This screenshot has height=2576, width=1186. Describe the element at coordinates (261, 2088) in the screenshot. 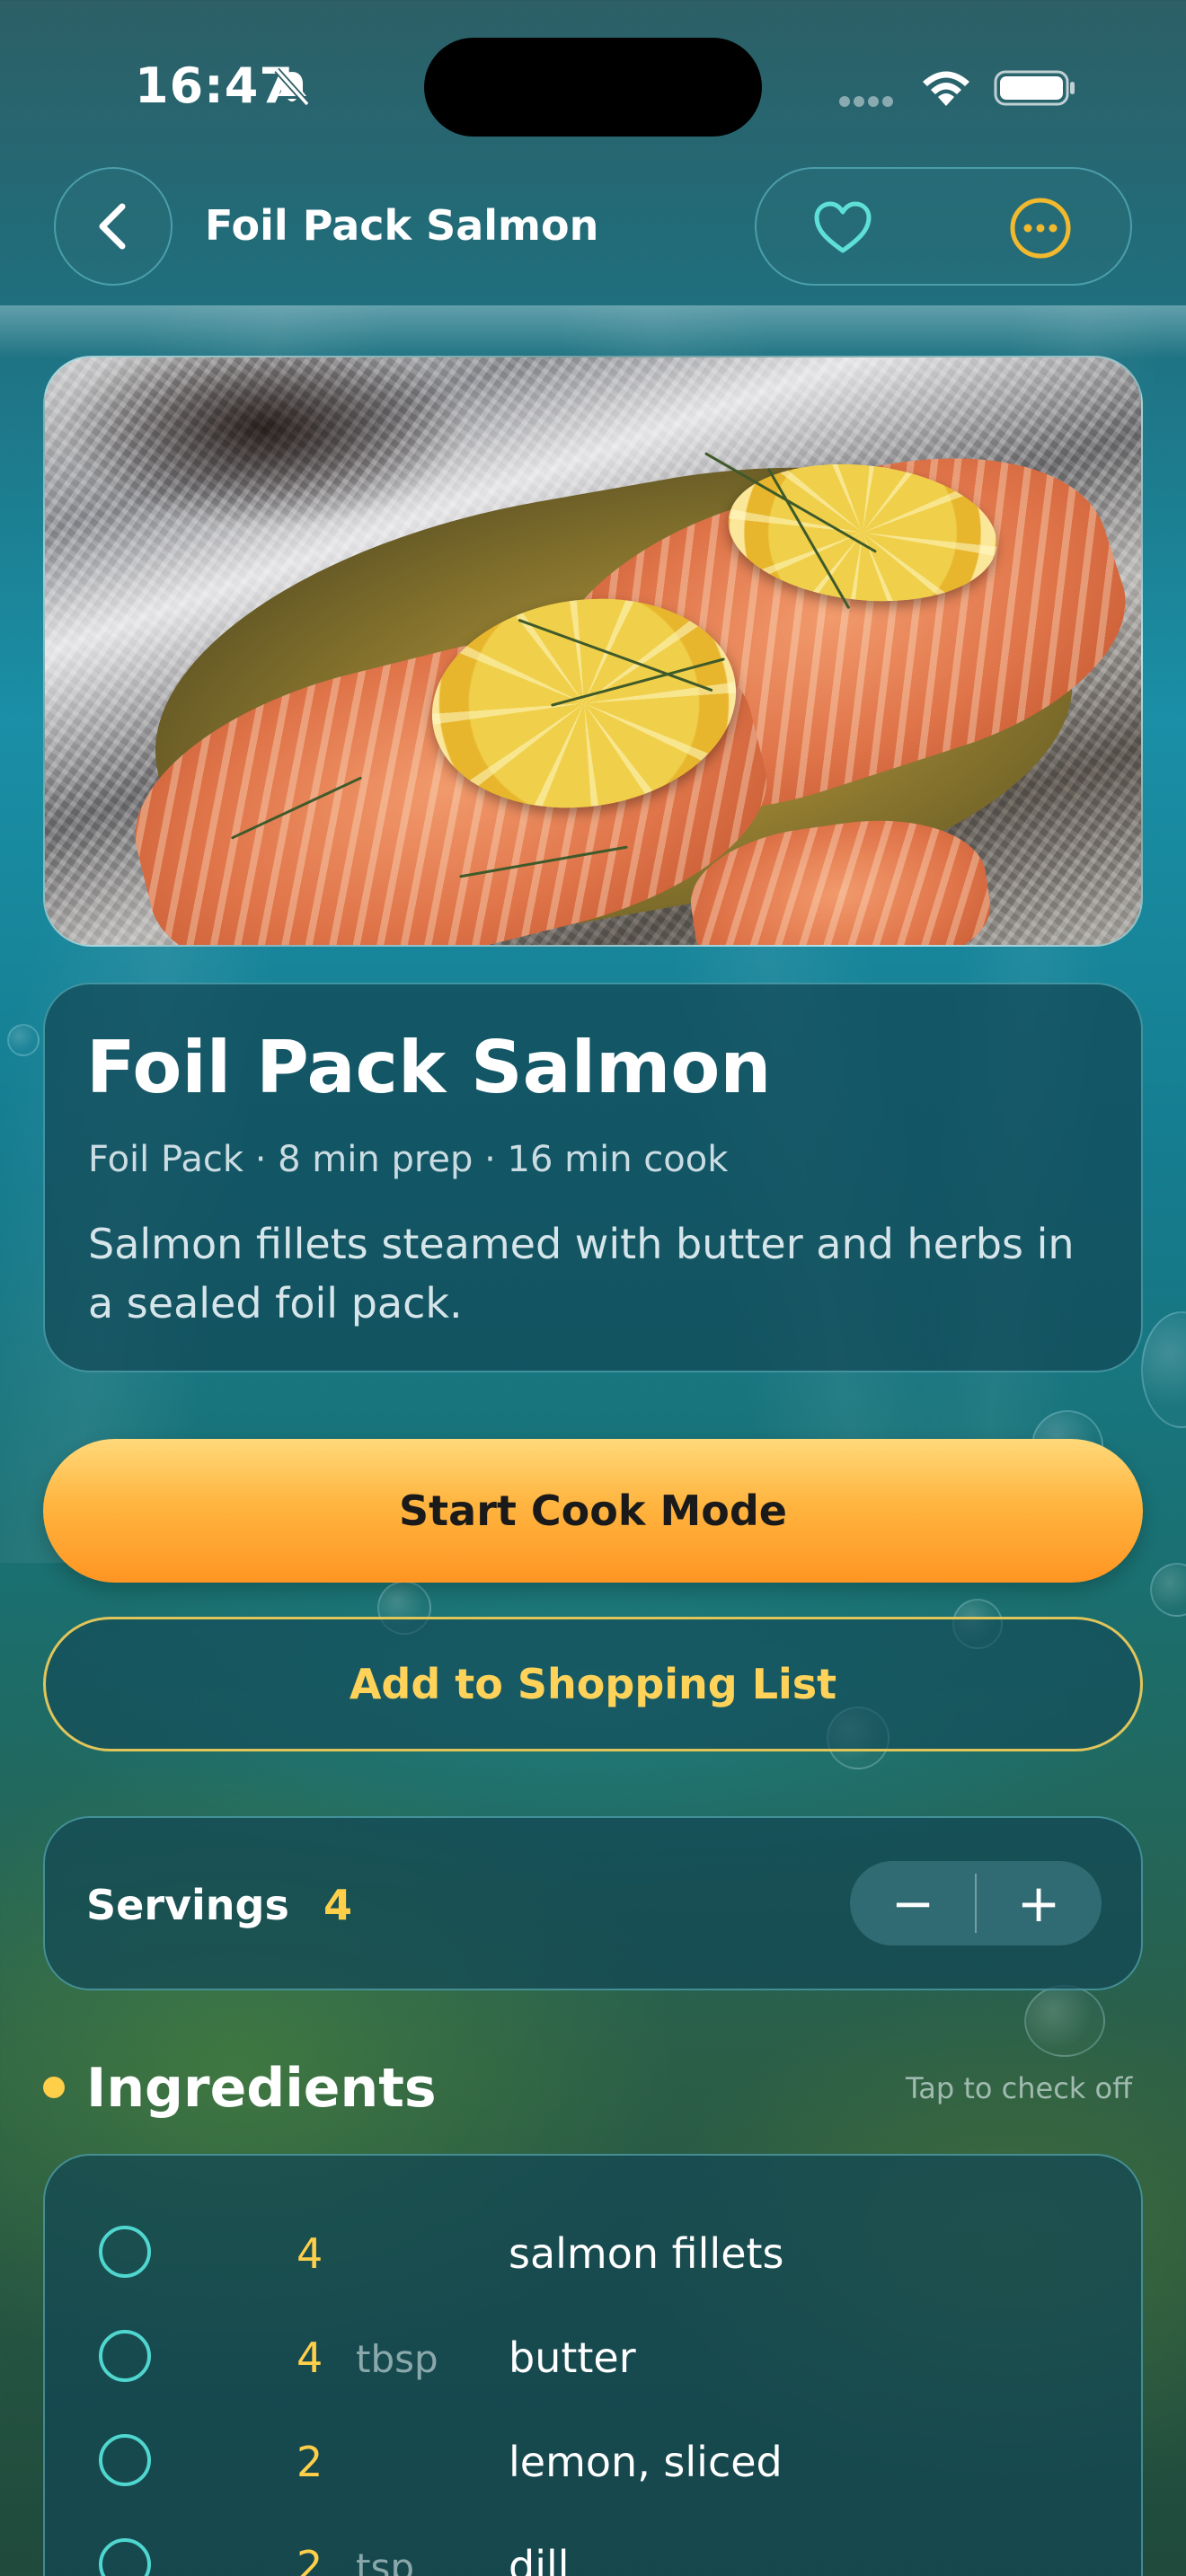

I see `ingredients-heading: Ingredients` at that location.